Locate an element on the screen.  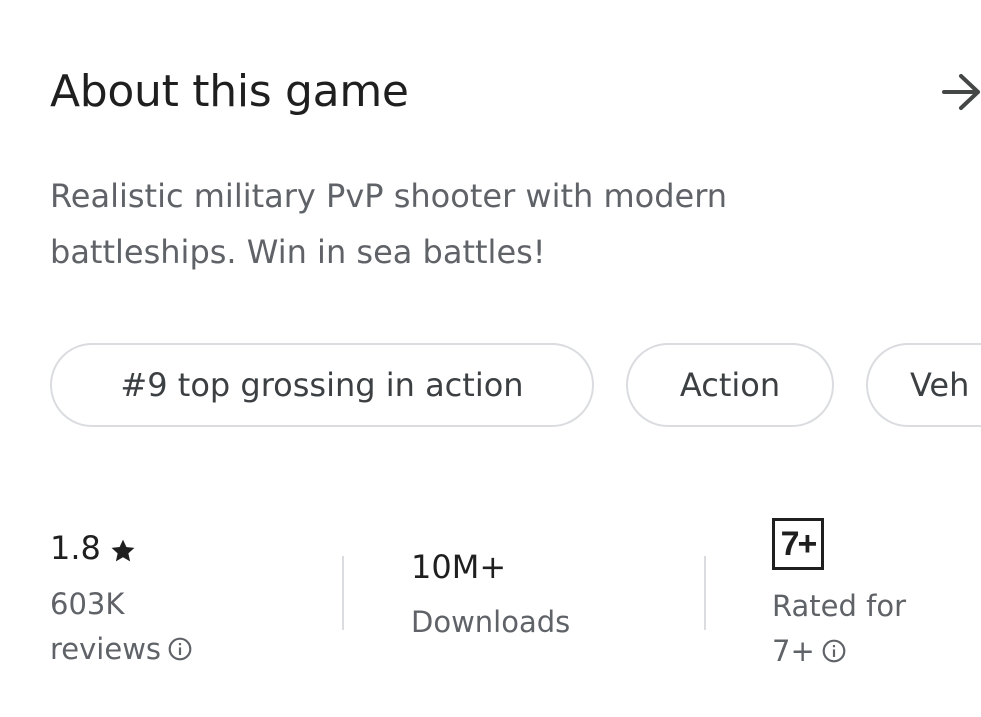
rating-value: 1.8 is located at coordinates (75, 548).